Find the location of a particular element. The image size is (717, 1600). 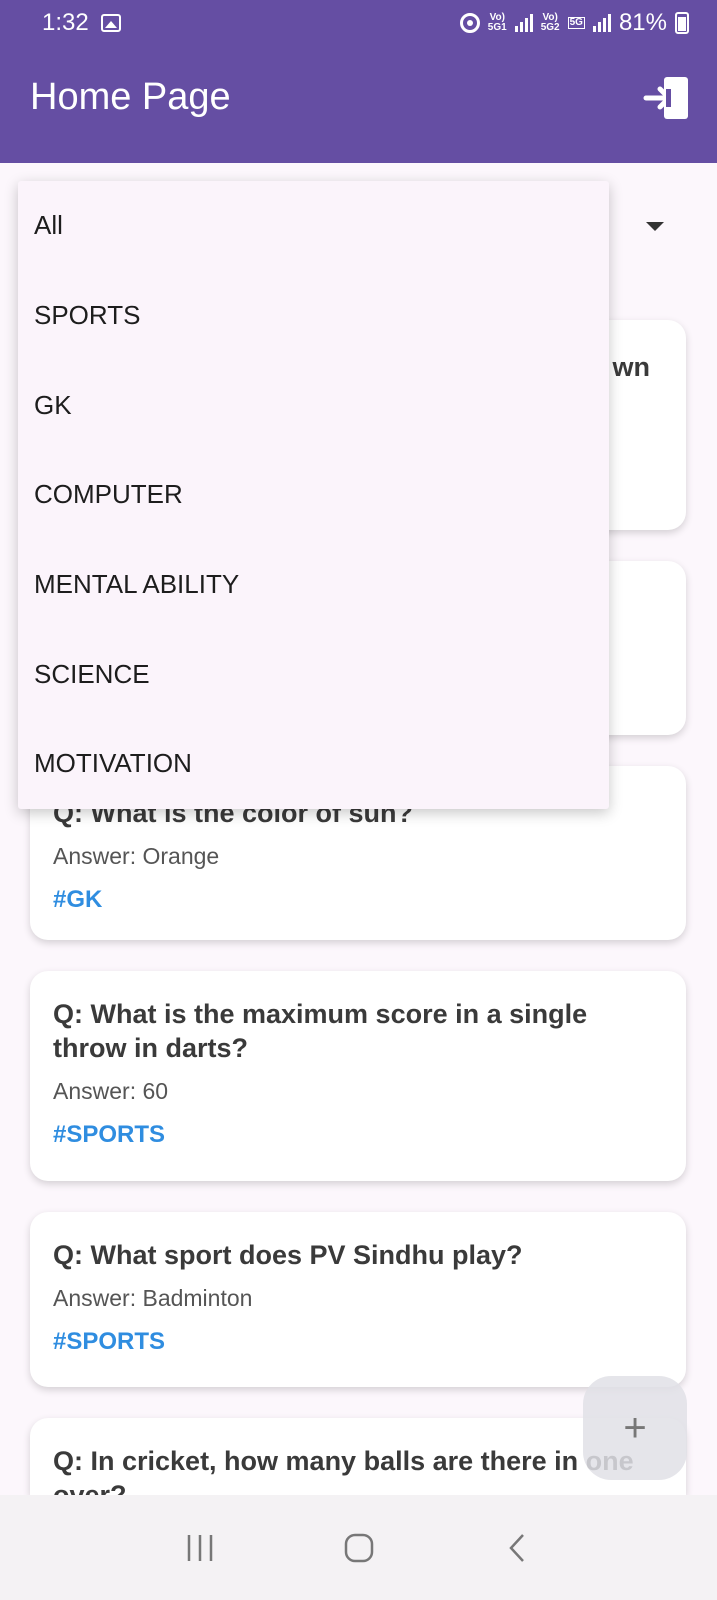

home-icon is located at coordinates (358, 1547).